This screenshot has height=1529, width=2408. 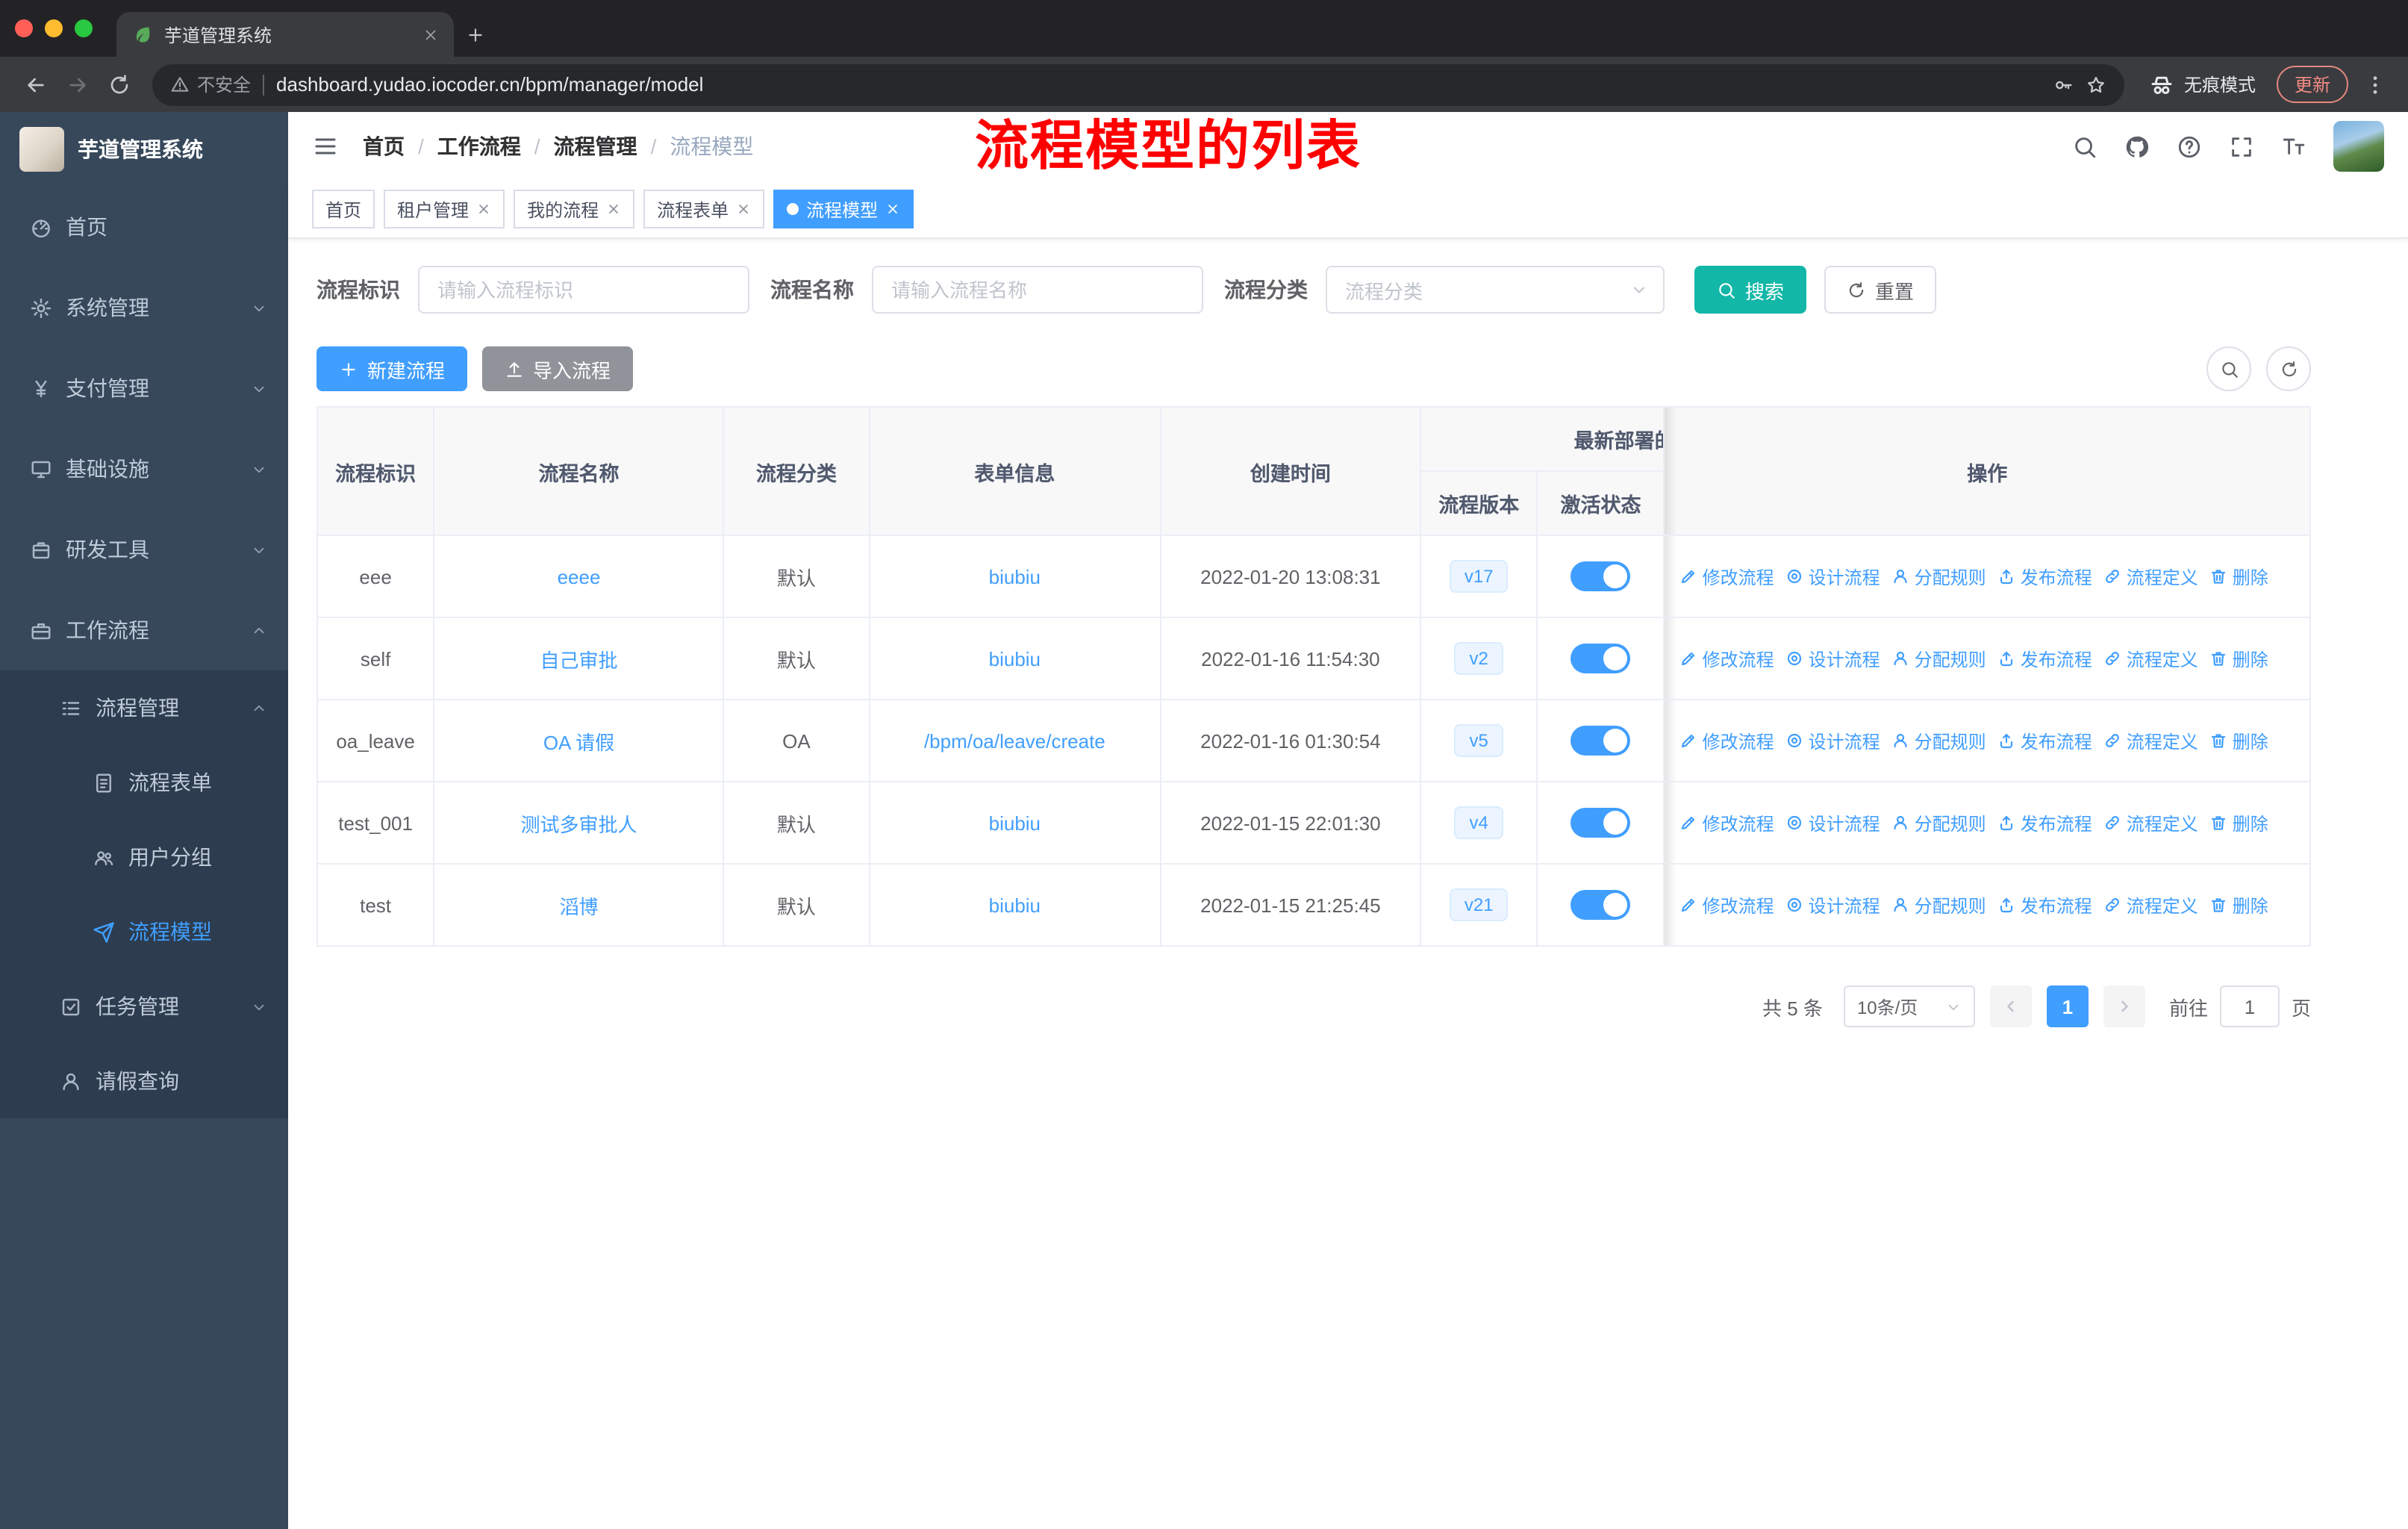 I want to click on goto-page-input, so click(x=2249, y=1006).